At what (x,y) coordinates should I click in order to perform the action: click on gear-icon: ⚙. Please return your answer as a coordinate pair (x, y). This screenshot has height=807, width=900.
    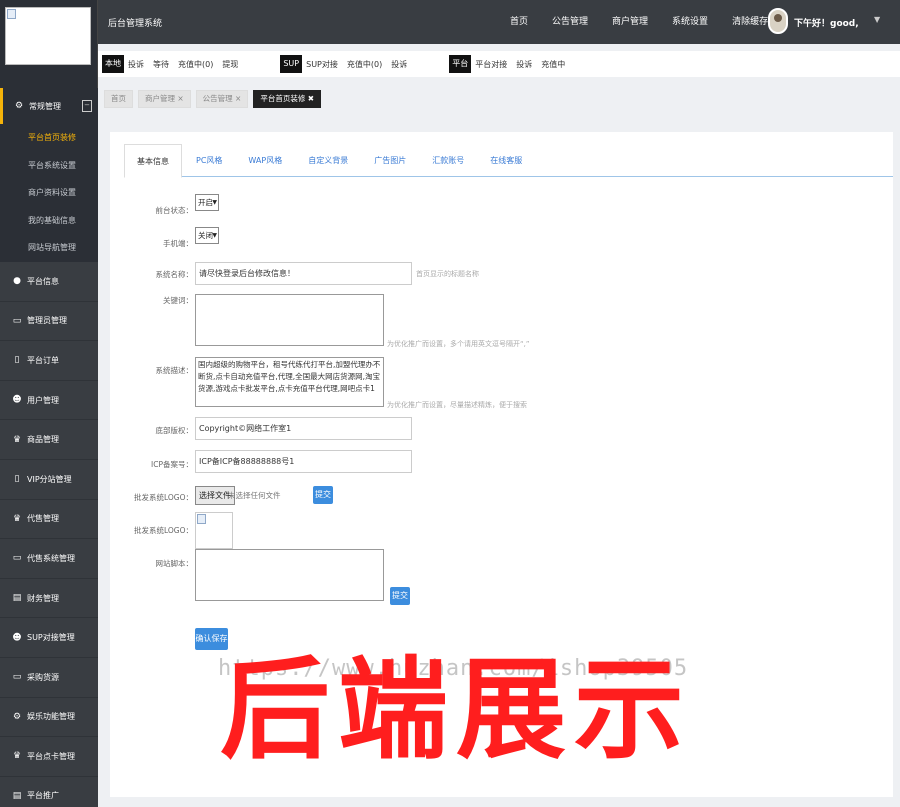
    Looking at the image, I should click on (19, 106).